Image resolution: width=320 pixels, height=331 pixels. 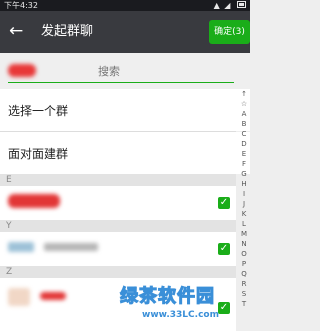 I want to click on index-letter: N, so click(x=244, y=244).